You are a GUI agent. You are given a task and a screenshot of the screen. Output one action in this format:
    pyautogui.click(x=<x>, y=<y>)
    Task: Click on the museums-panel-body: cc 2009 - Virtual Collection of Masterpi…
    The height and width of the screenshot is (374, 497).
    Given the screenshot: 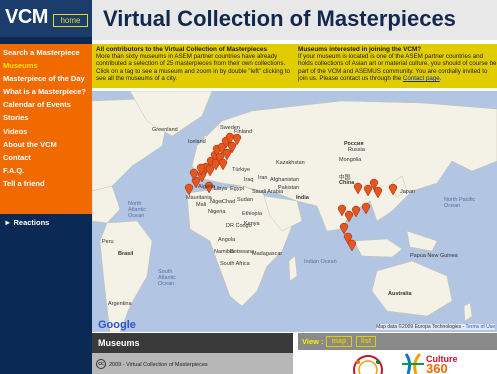 What is the action you would take?
    pyautogui.click(x=192, y=363)
    